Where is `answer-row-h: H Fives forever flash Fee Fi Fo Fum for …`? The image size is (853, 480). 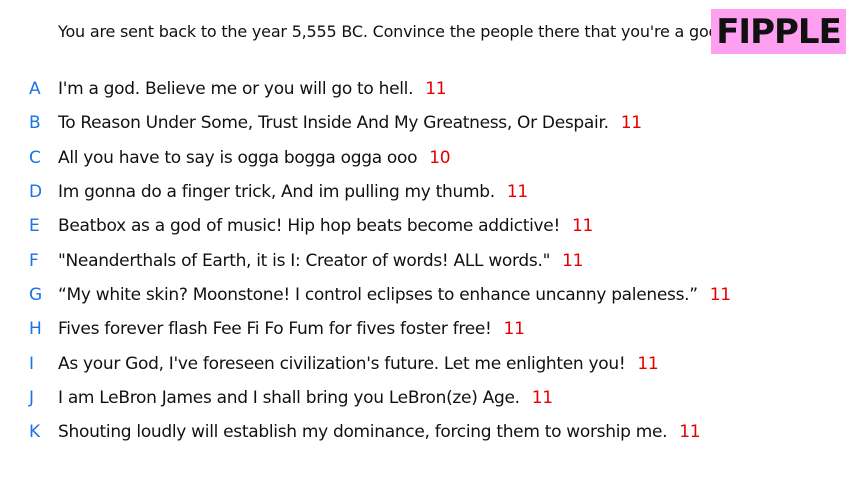
answer-row-h: H Fives forever flash Fee Fi Fo Fum for … is located at coordinates (426, 329).